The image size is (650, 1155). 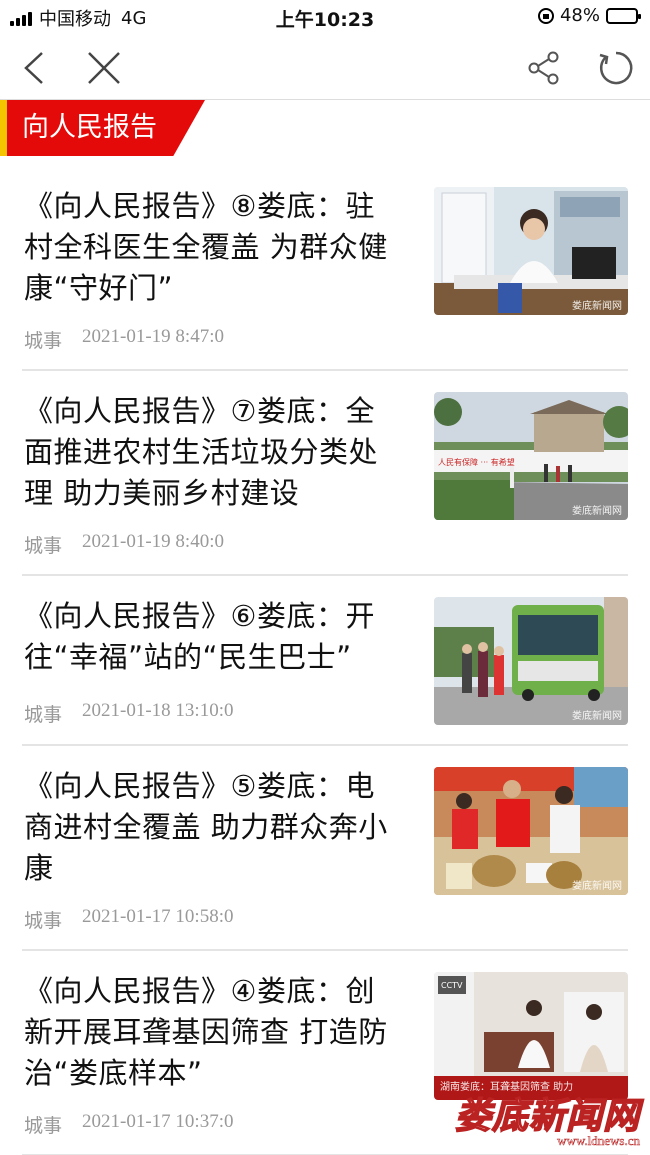 I want to click on news-meta: 城事 2021-01-18 13:10:0, so click(x=128, y=713).